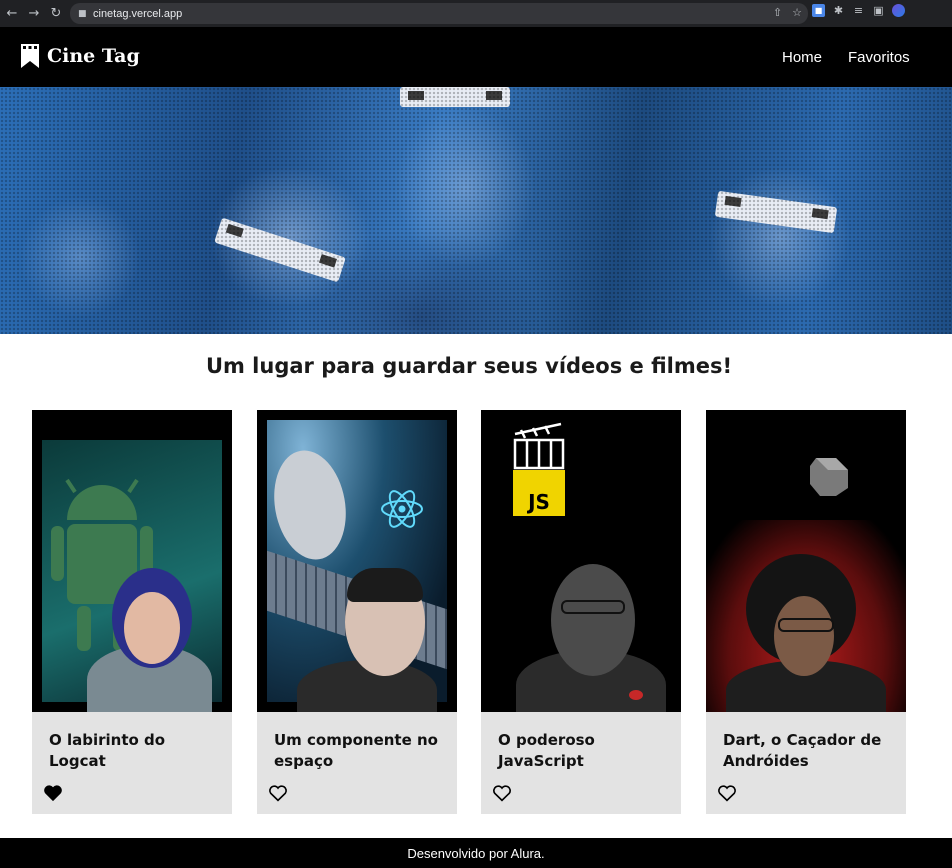 The image size is (952, 868). Describe the element at coordinates (818, 10) in the screenshot. I see `extension-icon: ■` at that location.